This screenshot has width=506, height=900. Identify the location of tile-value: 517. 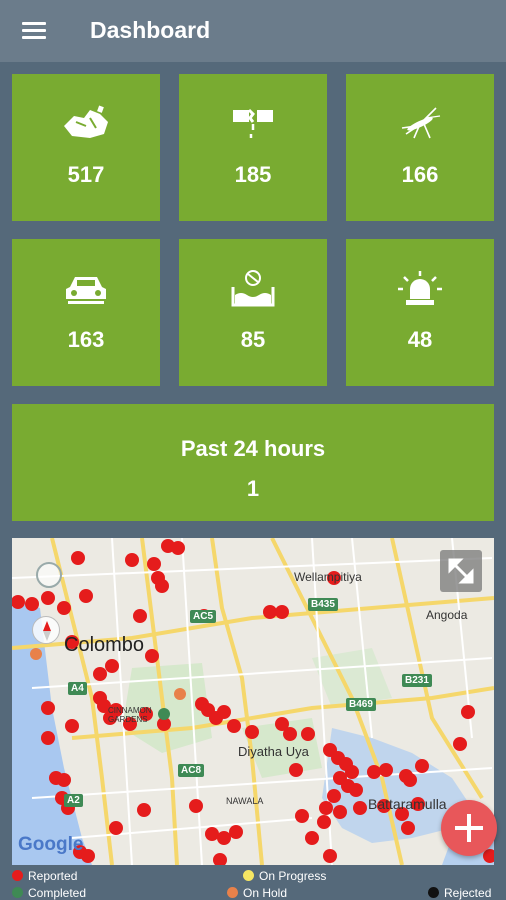
(86, 174).